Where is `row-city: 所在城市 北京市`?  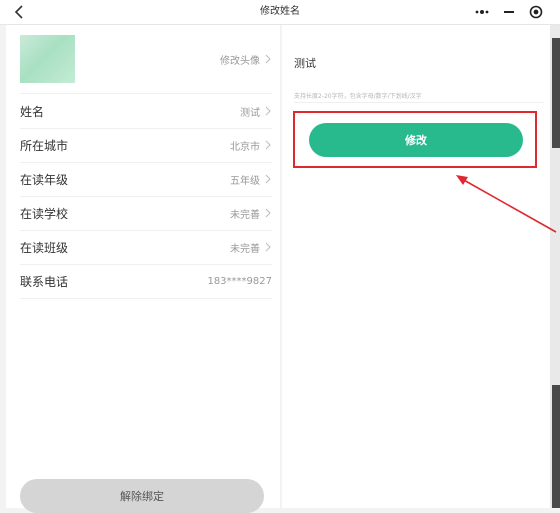 row-city: 所在城市 北京市 is located at coordinates (146, 145).